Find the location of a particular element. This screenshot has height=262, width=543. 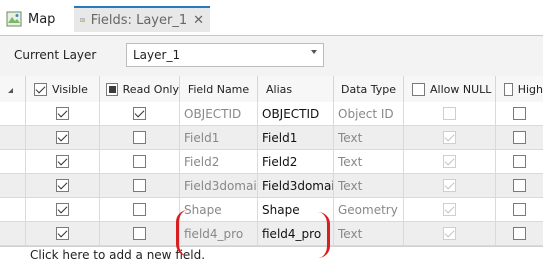

table-row: field4_pro field4_pro Text is located at coordinates (271, 234).